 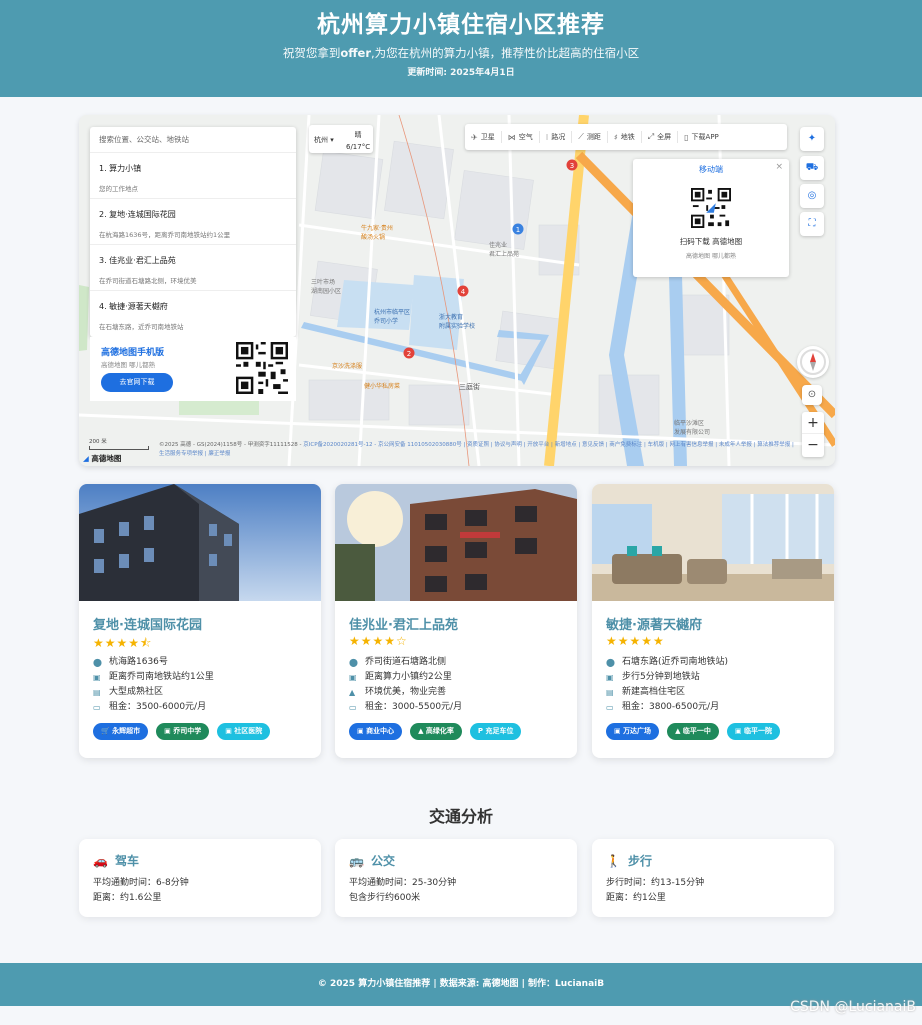 I want to click on car-icon: 🚗, so click(x=100, y=860).